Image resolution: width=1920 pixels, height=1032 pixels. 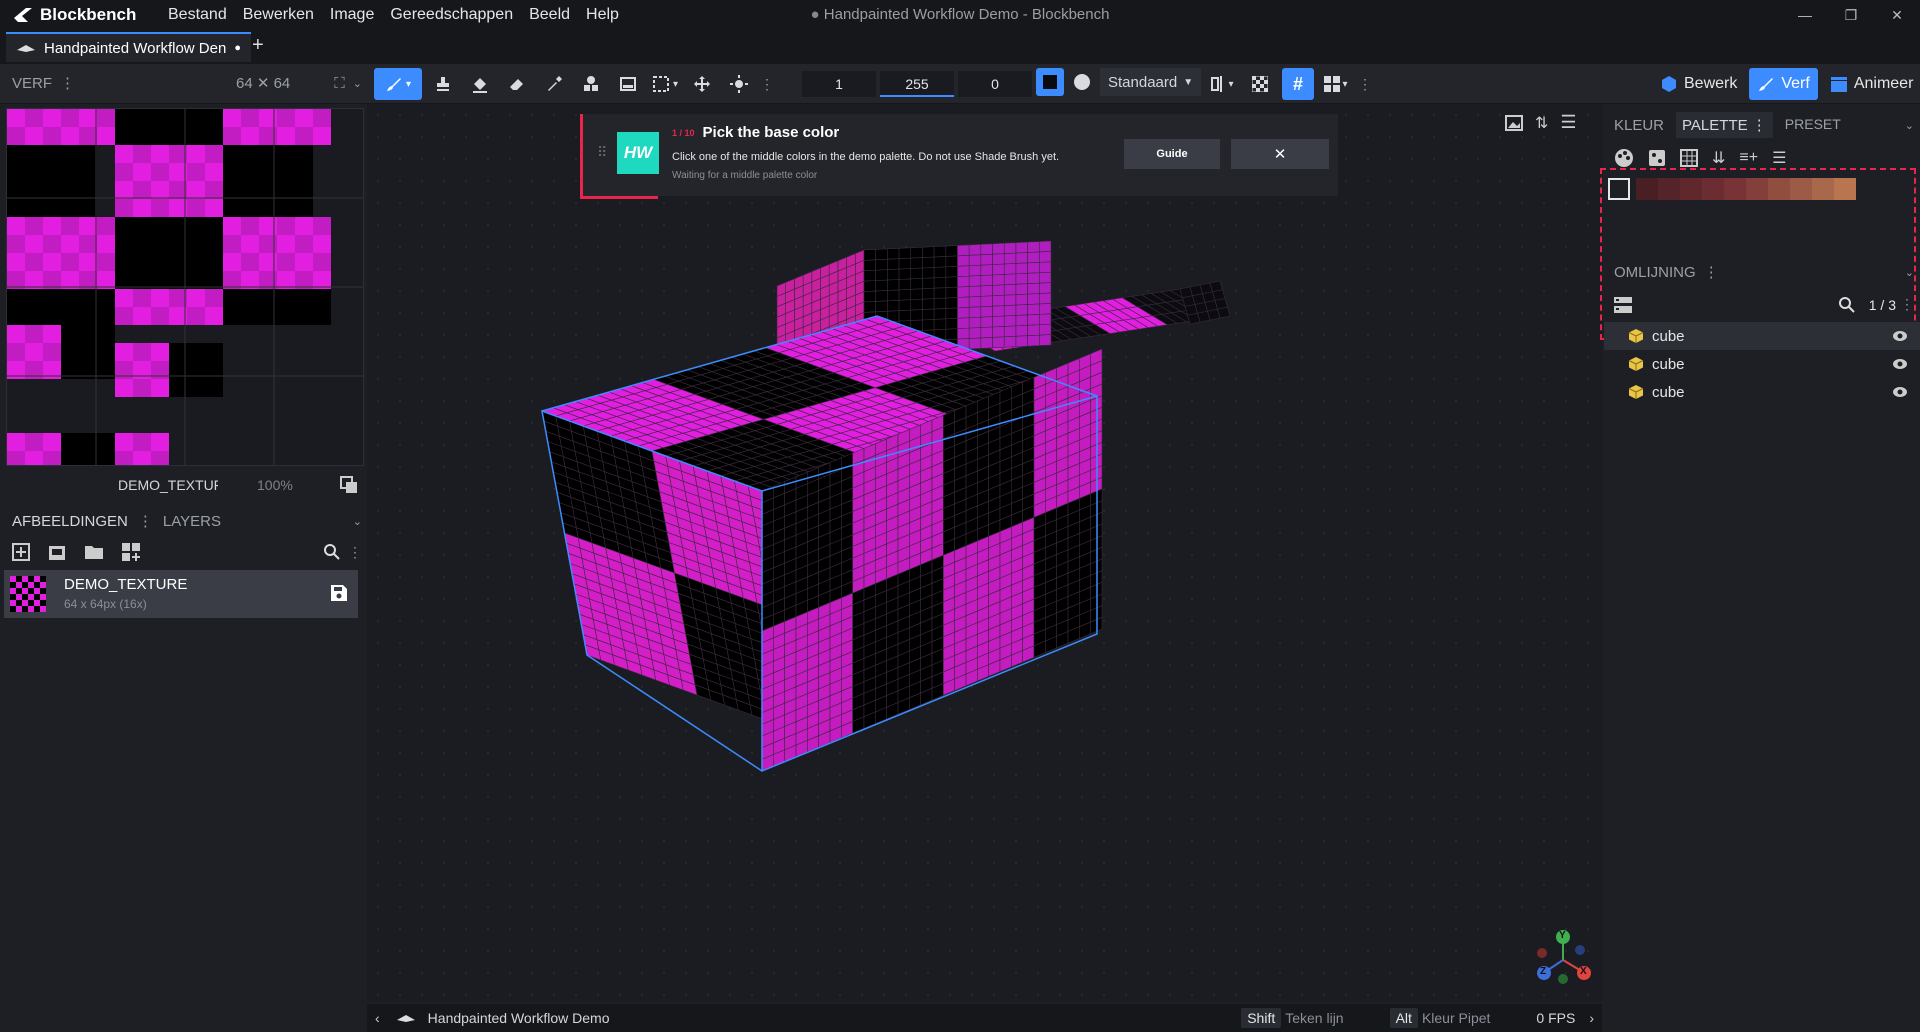 I want to click on gradient-tool-button, so click(x=628, y=84).